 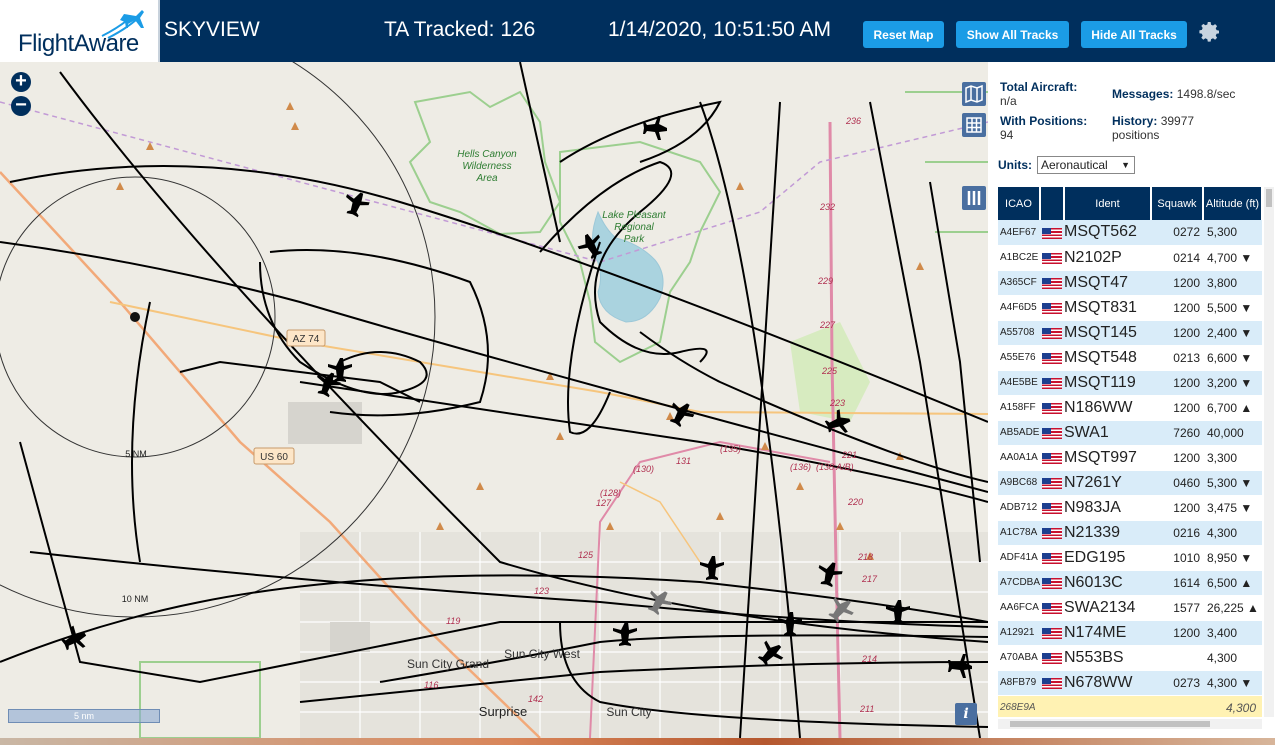 I want to click on cell-ident: N2102P, so click(x=1107, y=258).